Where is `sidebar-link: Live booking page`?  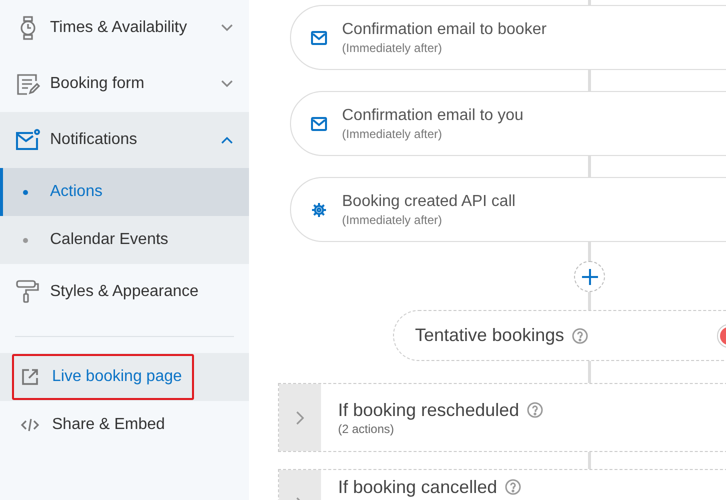
sidebar-link: Live booking page is located at coordinates (124, 377).